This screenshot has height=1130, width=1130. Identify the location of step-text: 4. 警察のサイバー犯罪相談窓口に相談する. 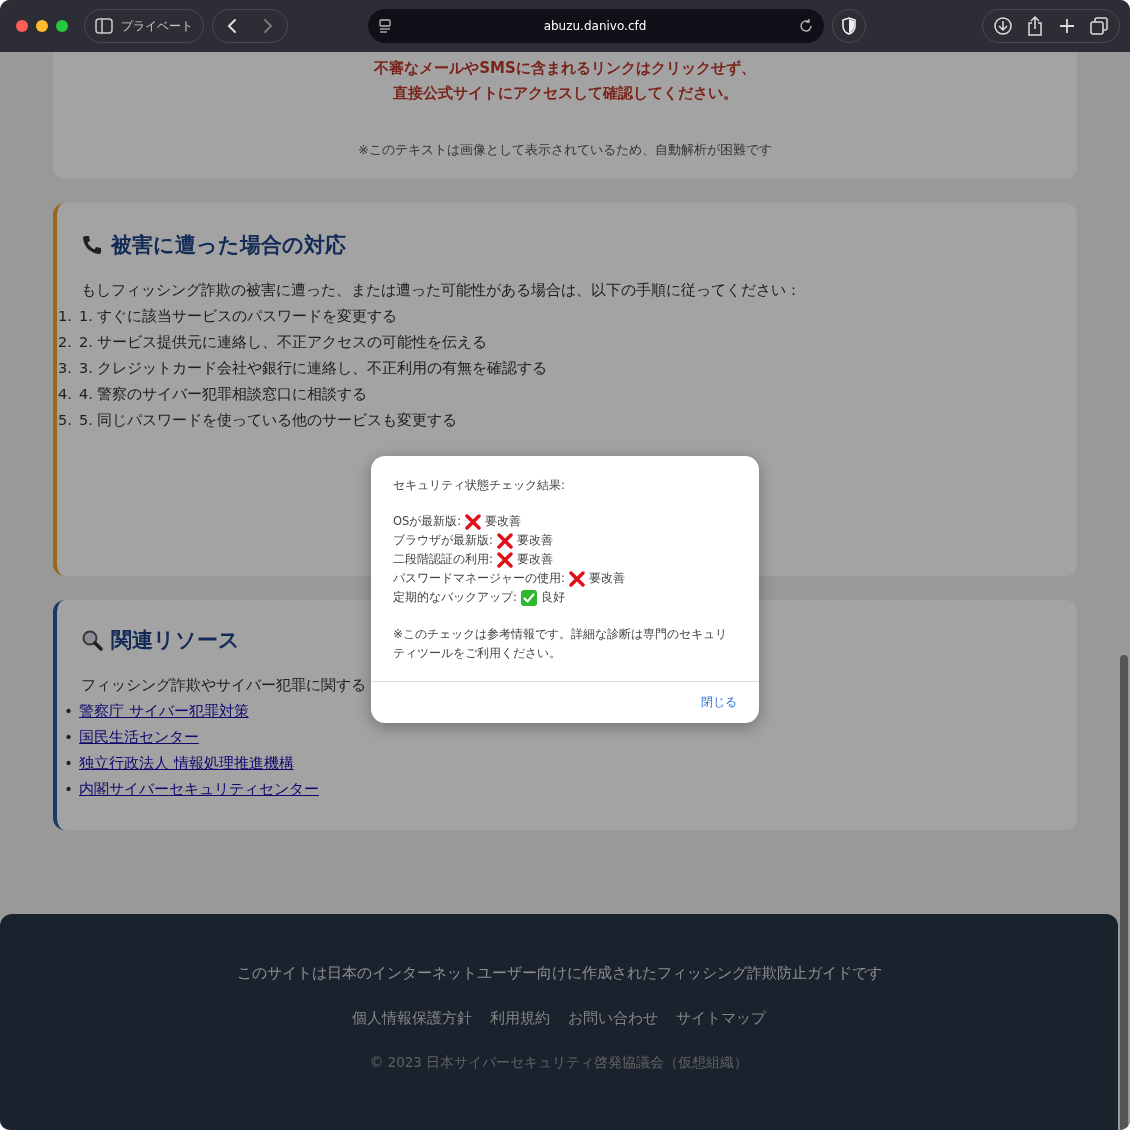
(223, 394).